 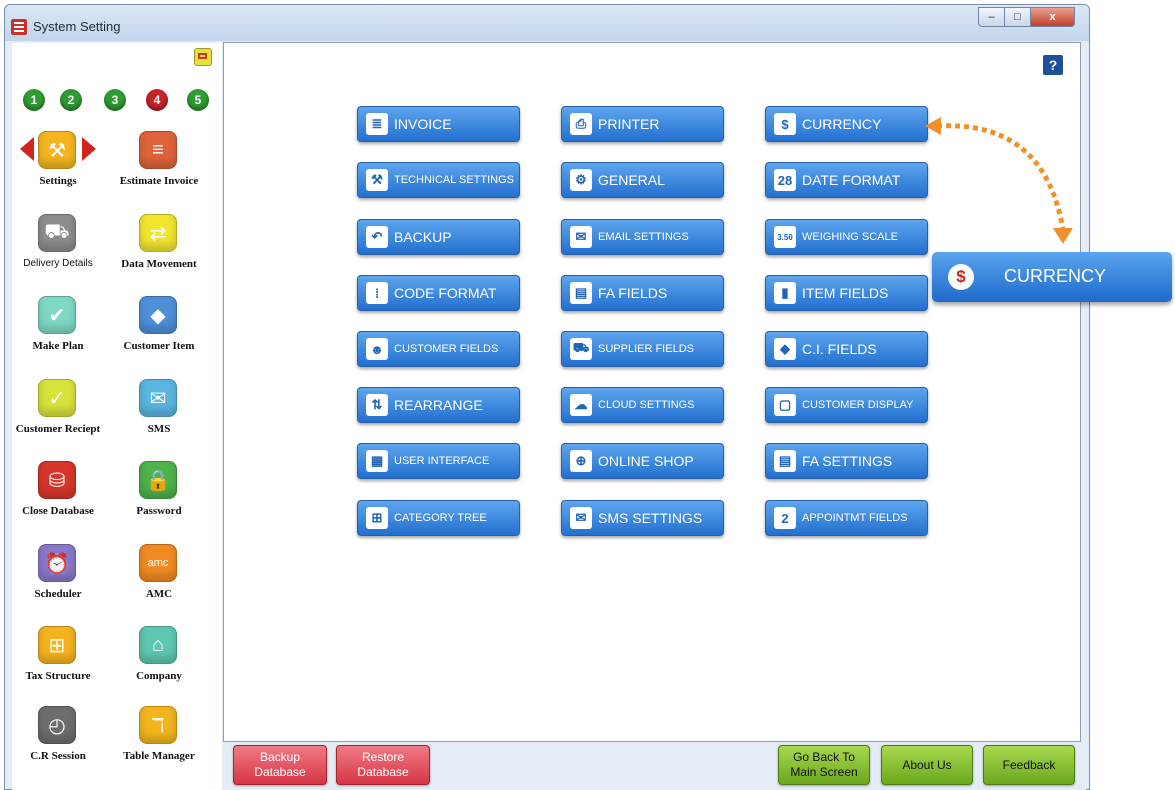 What do you see at coordinates (785, 518) in the screenshot?
I see `appointment-calendar-icon: 2` at bounding box center [785, 518].